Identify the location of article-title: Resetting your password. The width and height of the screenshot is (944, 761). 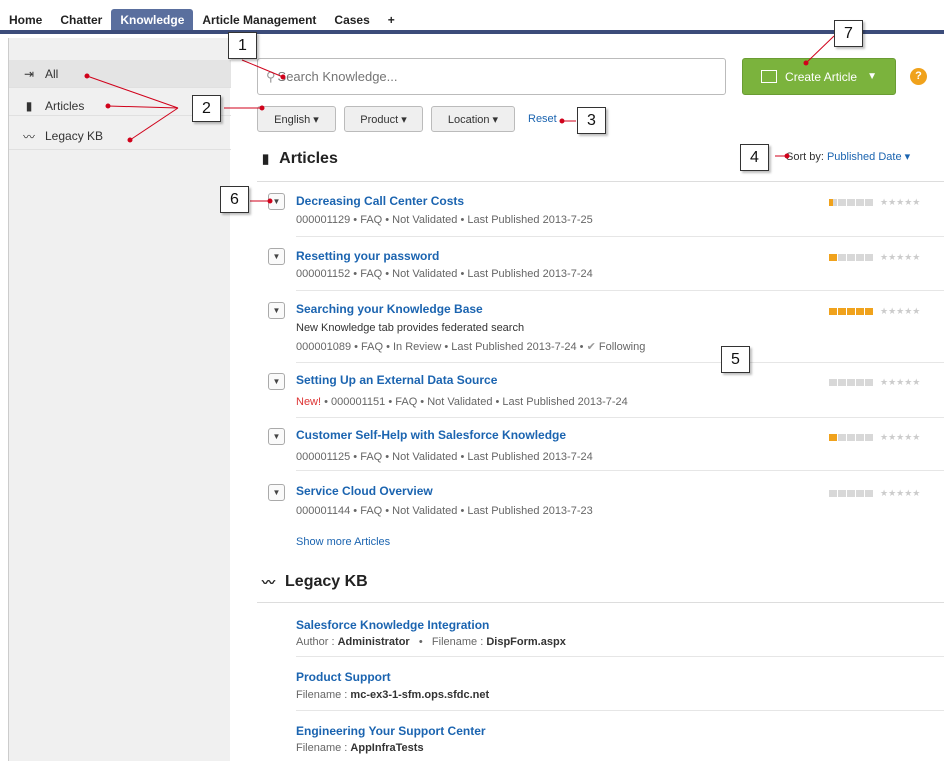
(367, 256).